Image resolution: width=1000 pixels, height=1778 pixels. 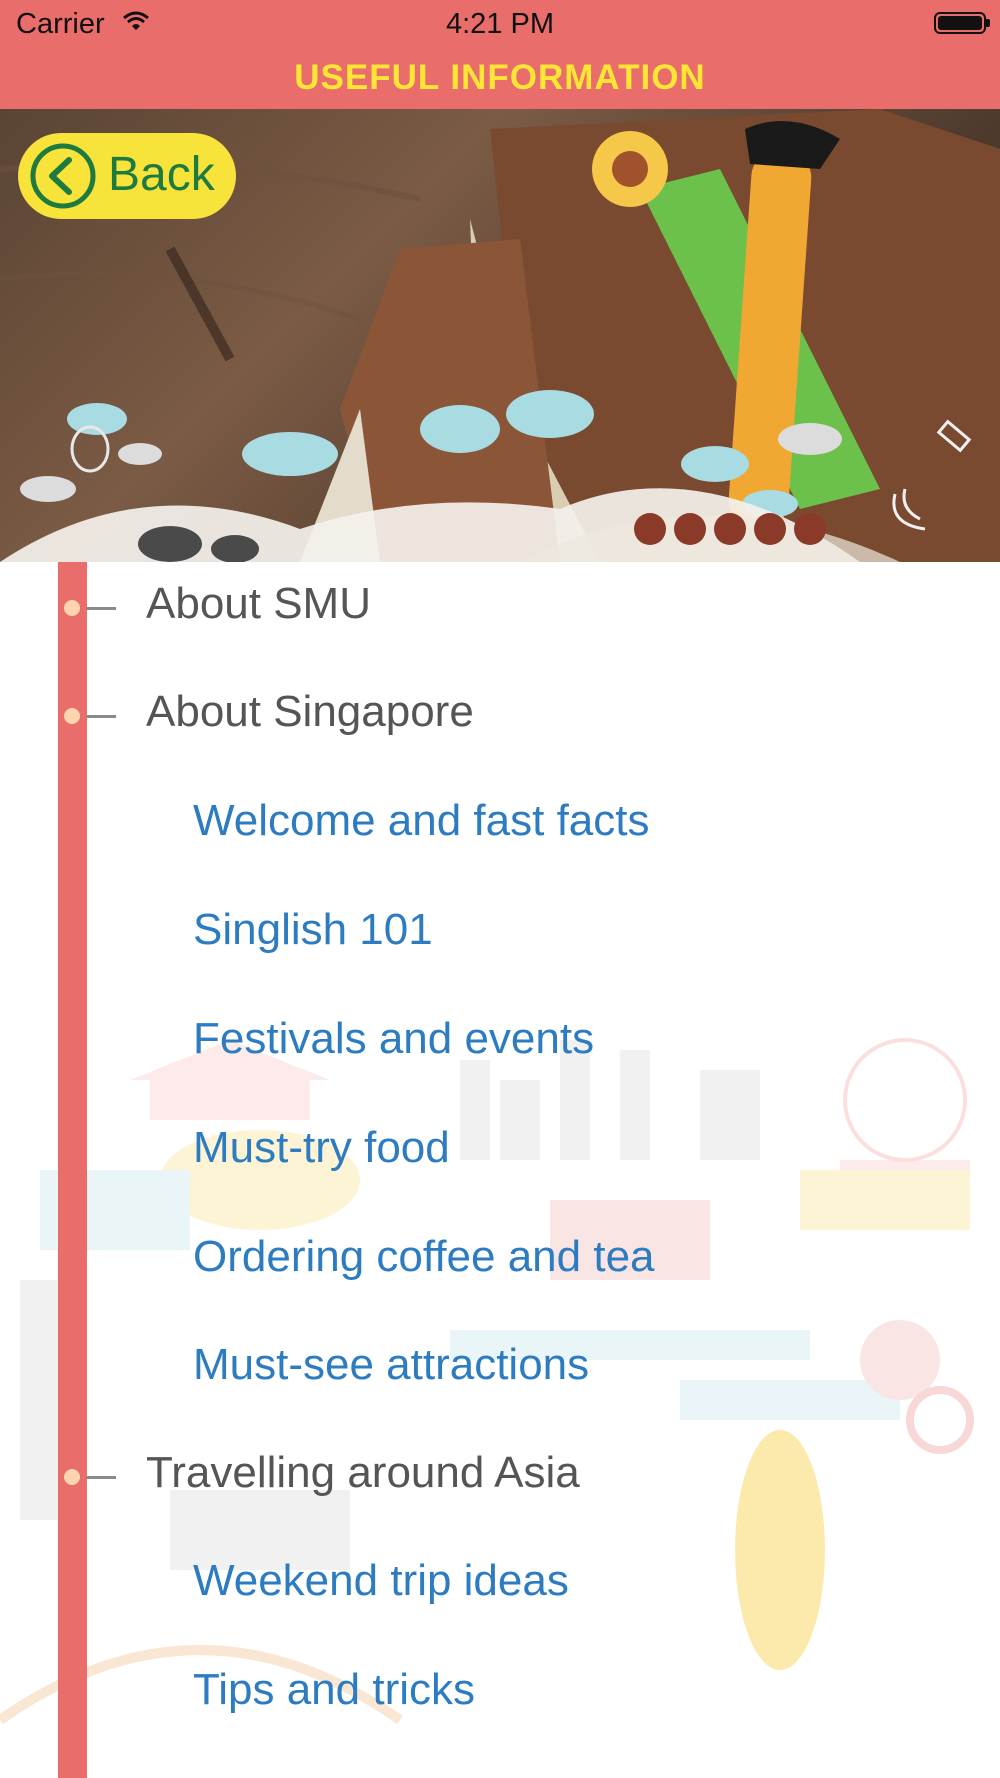 I want to click on menu-item-ordering-coffee-and-tea: Ordering coffee and tea, so click(x=500, y=1263).